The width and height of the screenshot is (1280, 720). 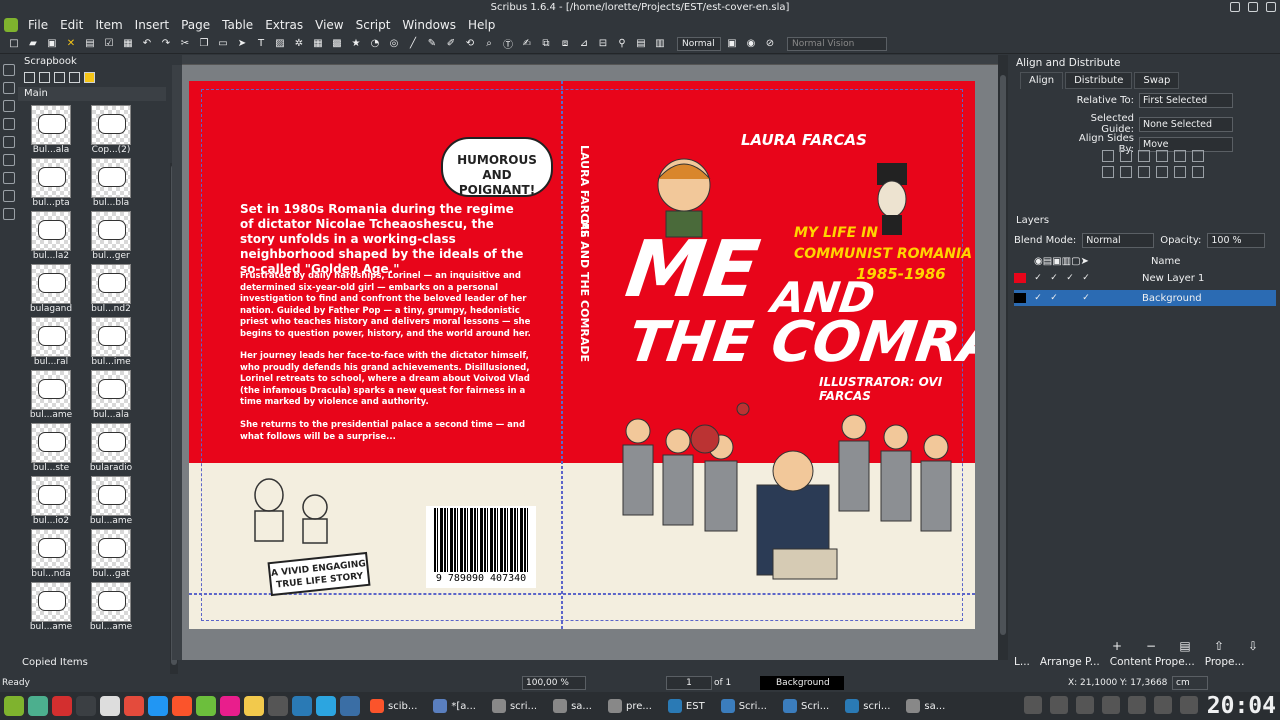 What do you see at coordinates (1163, 705) in the screenshot?
I see `update-icon` at bounding box center [1163, 705].